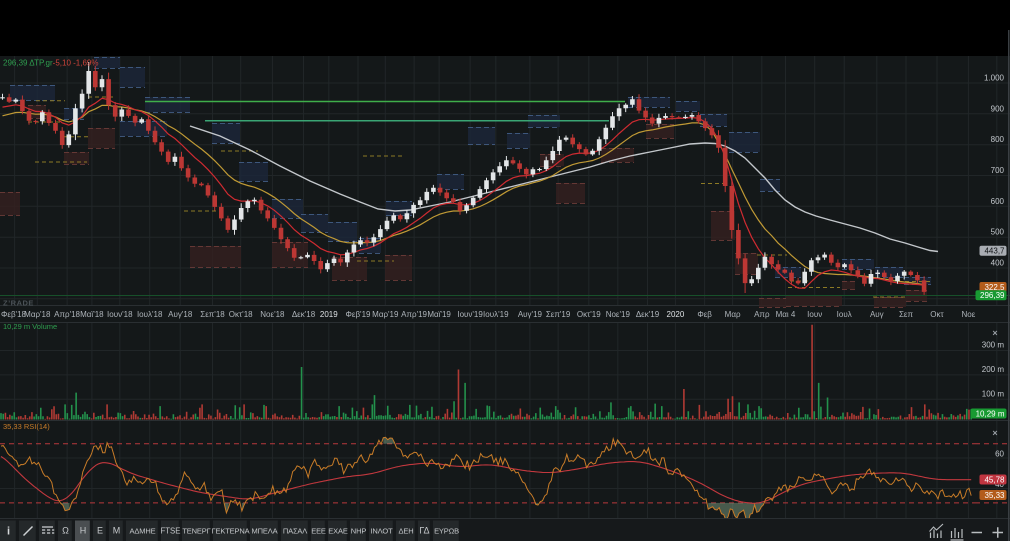 This screenshot has height=541, width=1010. Describe the element at coordinates (385, 314) in the screenshot. I see `svg-text: Μαρ'19` at that location.